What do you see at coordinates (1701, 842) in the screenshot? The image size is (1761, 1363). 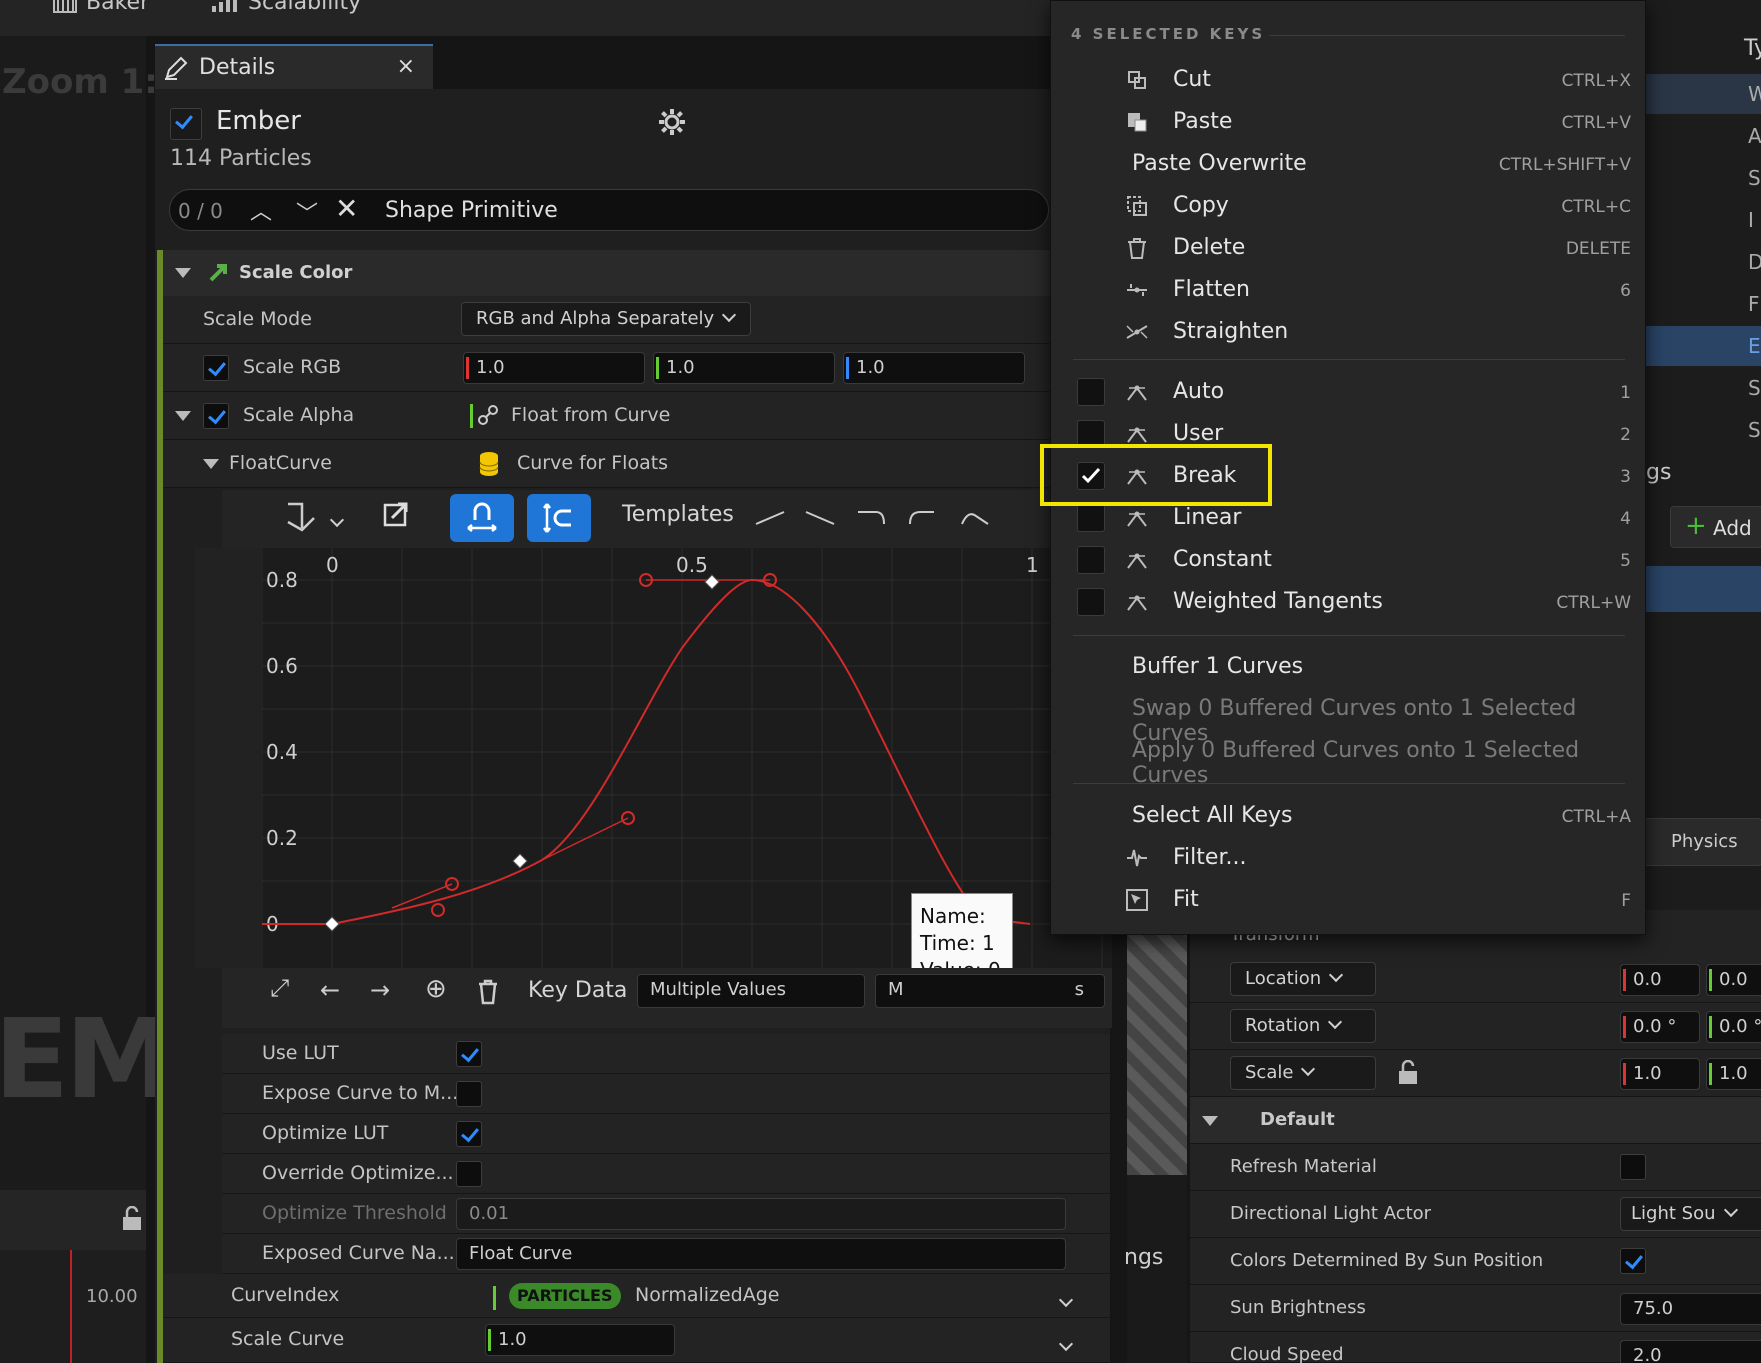 I see `physics-tab: Physics` at bounding box center [1701, 842].